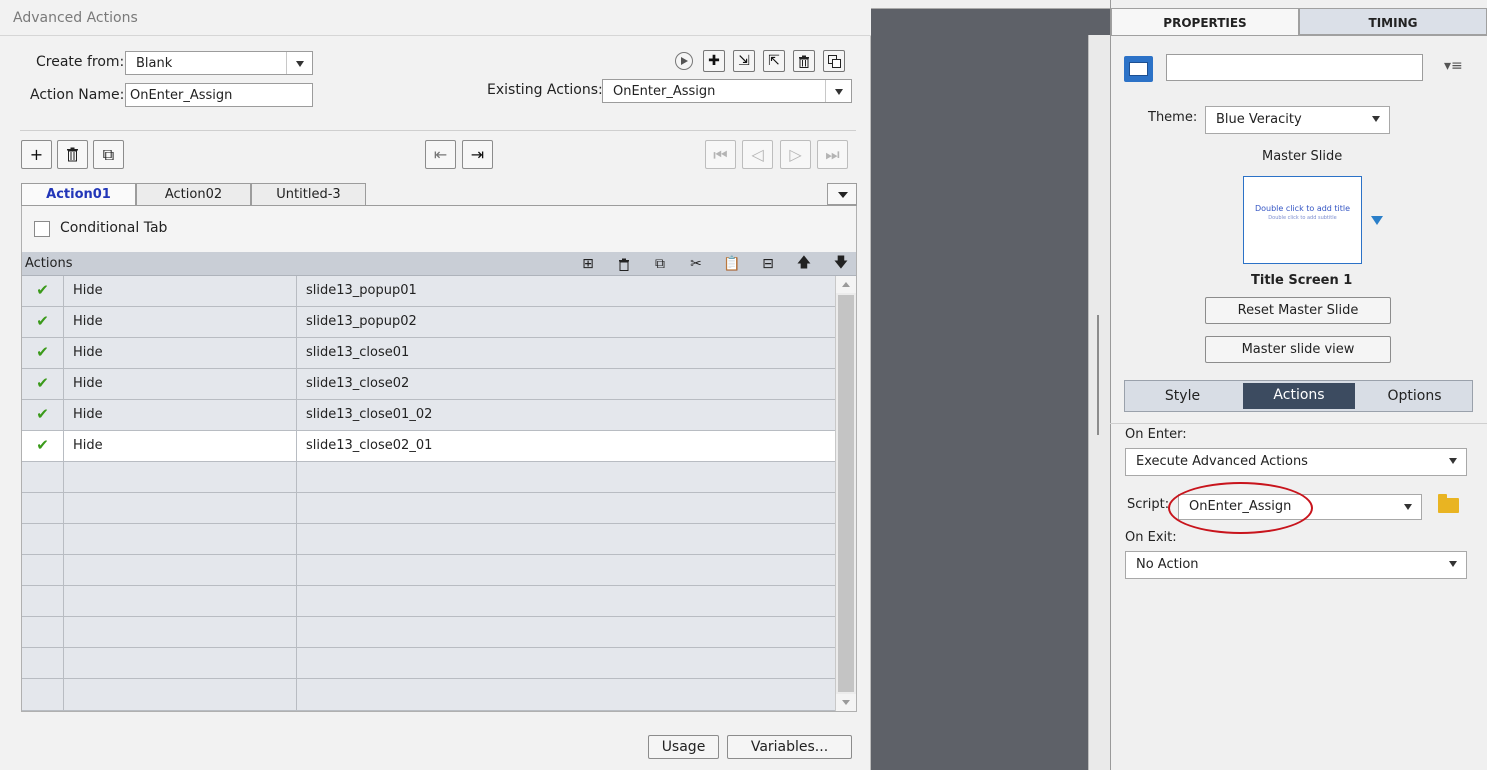 The image size is (1487, 770). What do you see at coordinates (795, 154) in the screenshot?
I see `next-button: ▷` at bounding box center [795, 154].